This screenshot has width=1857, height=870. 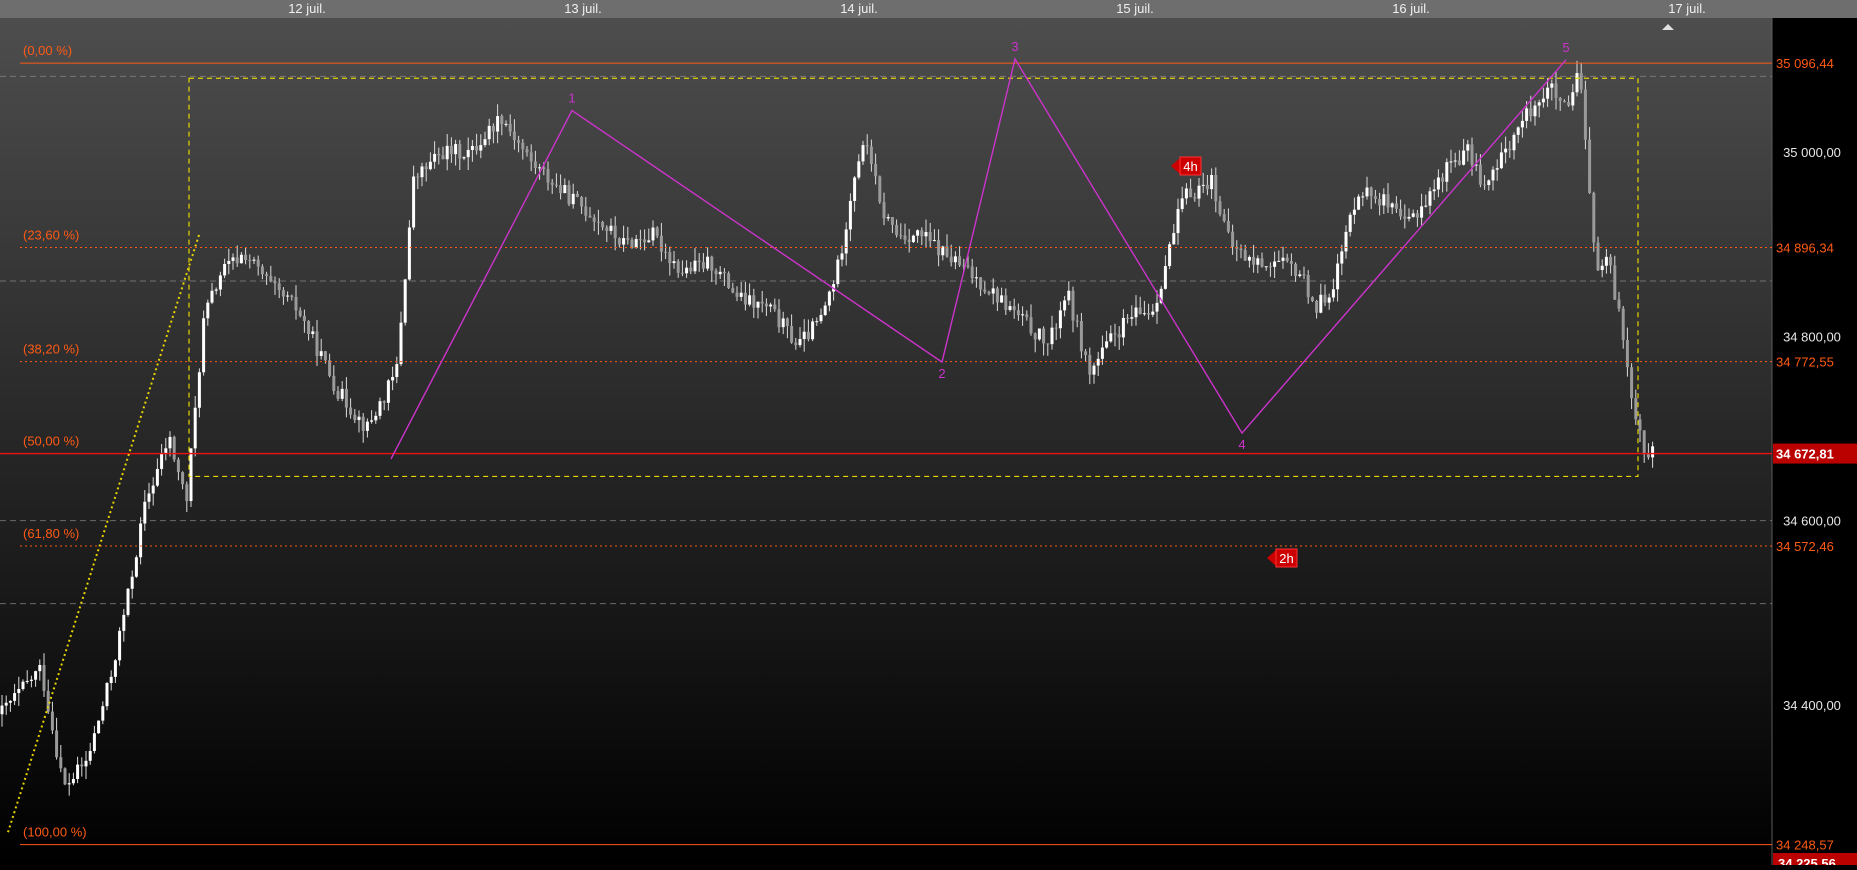 I want to click on wave-label: 5, so click(x=1565, y=47).